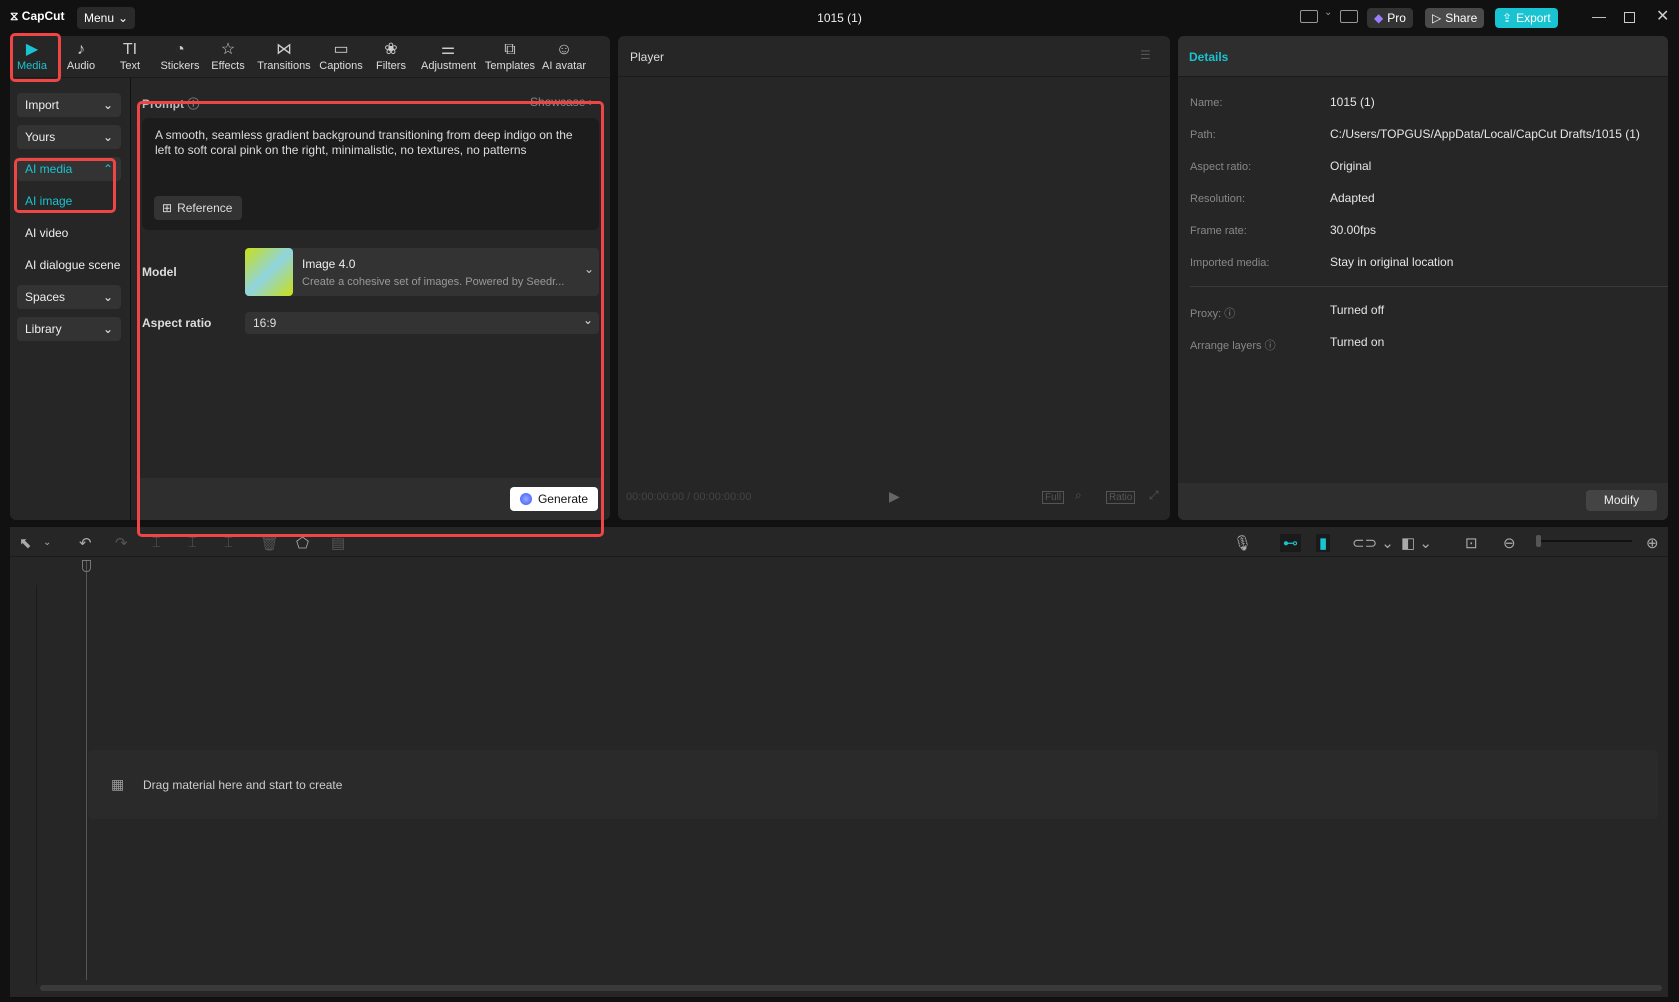  I want to click on proxy-label: Proxy: ⓘ, so click(1213, 314).